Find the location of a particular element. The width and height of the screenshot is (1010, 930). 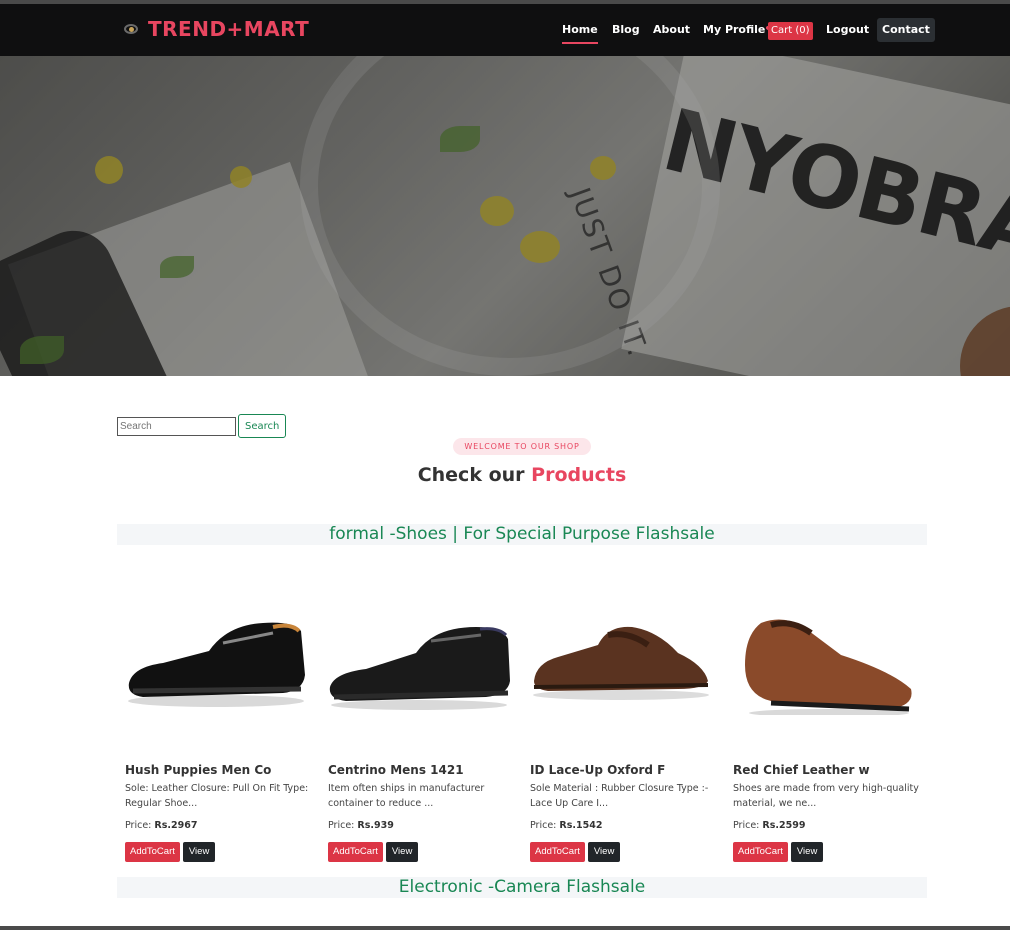

nav-contact-button: Contact is located at coordinates (906, 30).